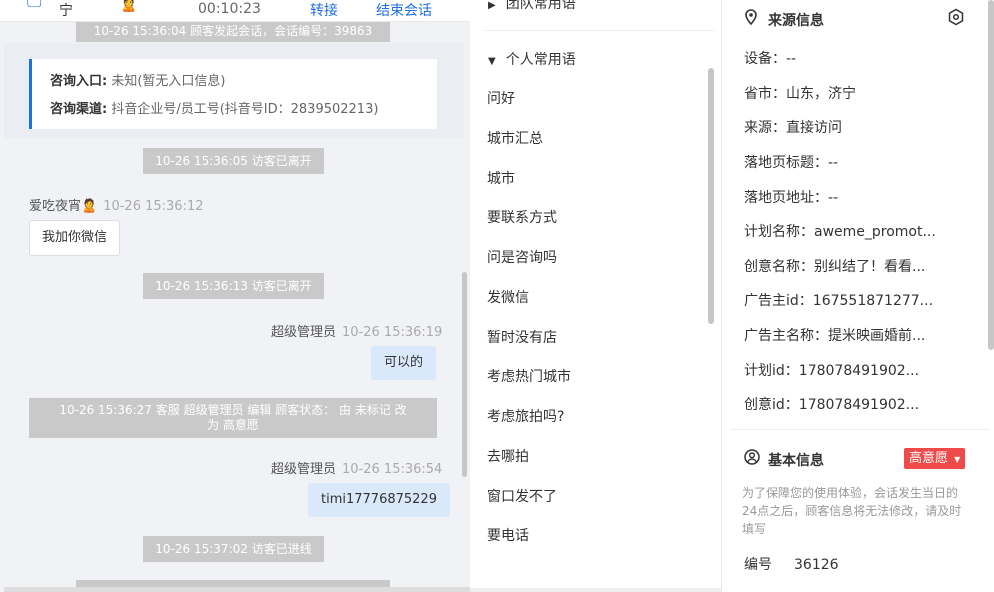  I want to click on phrase-item: 窗口发不了, so click(522, 496).